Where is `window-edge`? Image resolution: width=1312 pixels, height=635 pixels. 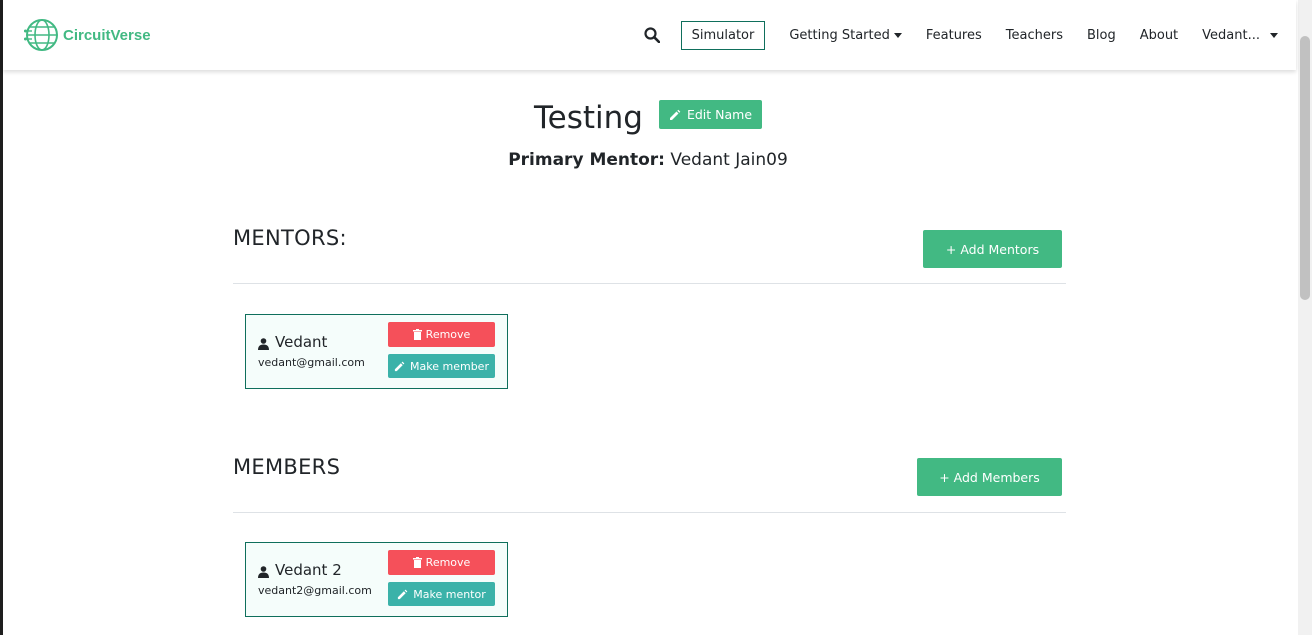
window-edge is located at coordinates (1, 317).